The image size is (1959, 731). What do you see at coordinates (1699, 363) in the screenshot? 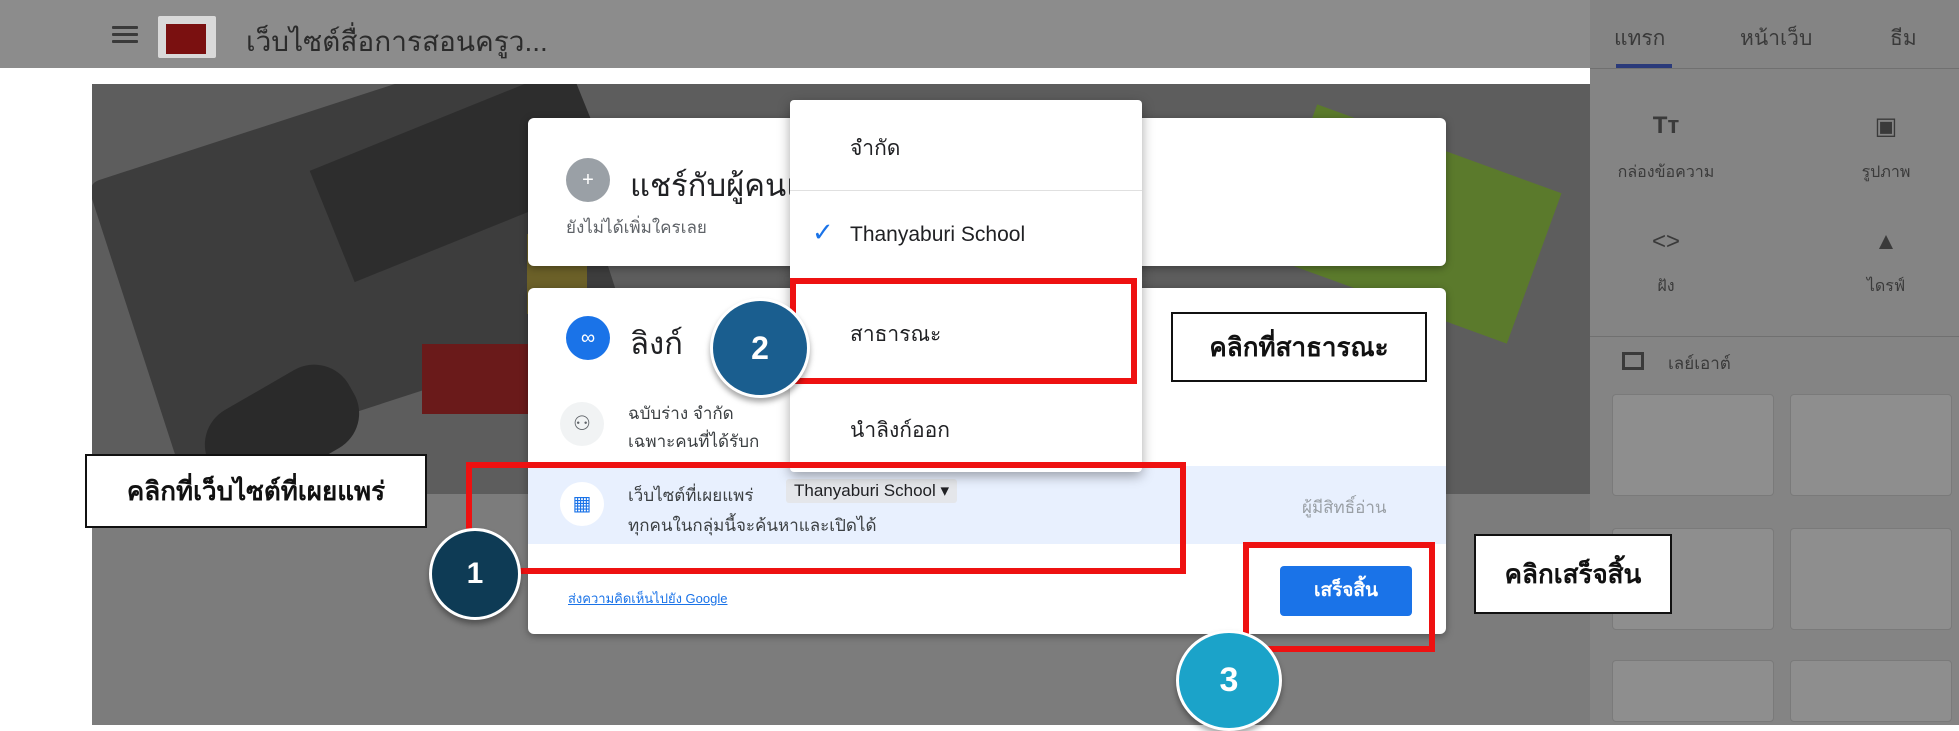
I see `layouts-label: เลย์เอาต์` at bounding box center [1699, 363].